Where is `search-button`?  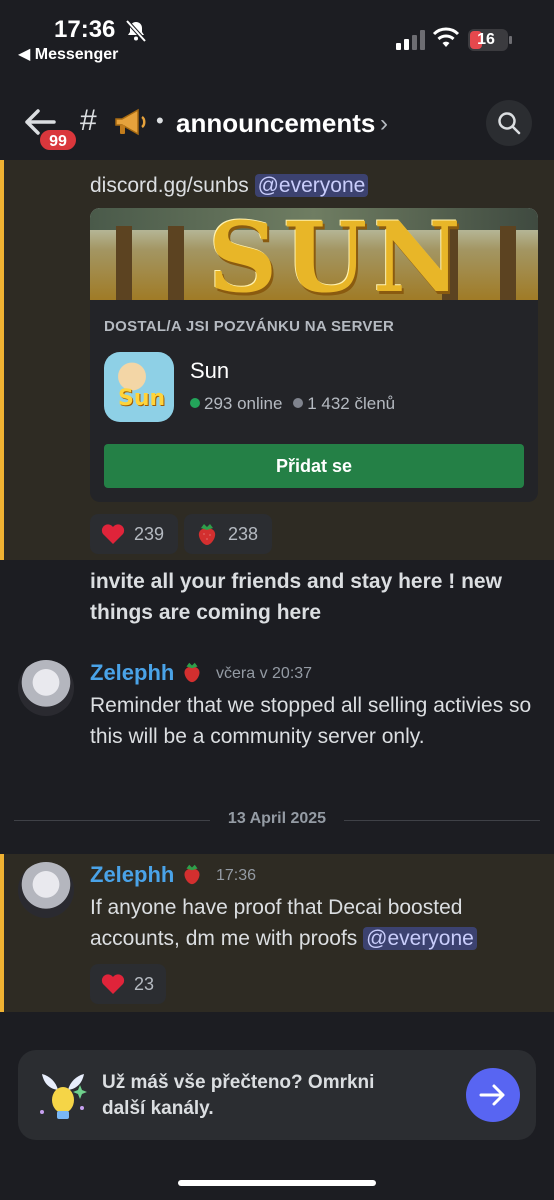 search-button is located at coordinates (509, 123).